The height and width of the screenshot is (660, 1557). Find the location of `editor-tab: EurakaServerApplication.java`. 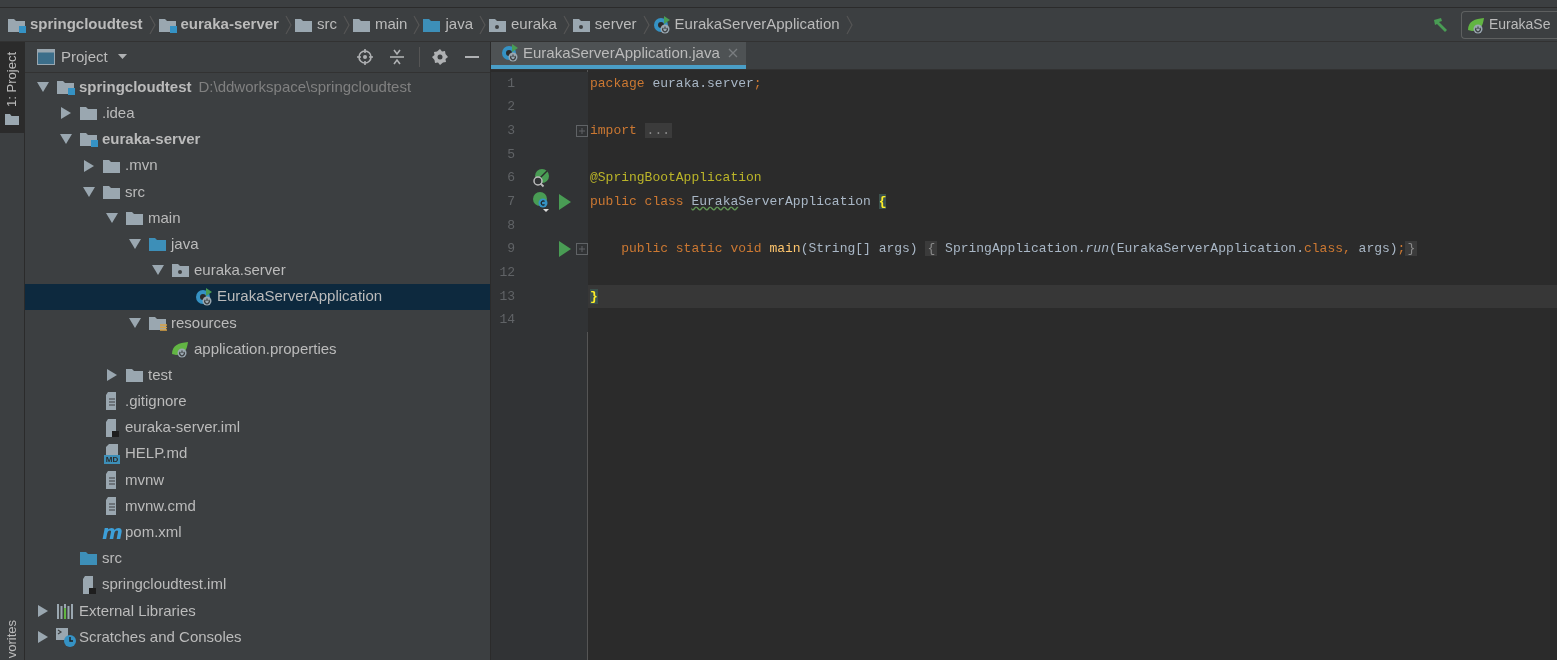

editor-tab: EurakaServerApplication.java is located at coordinates (618, 55).